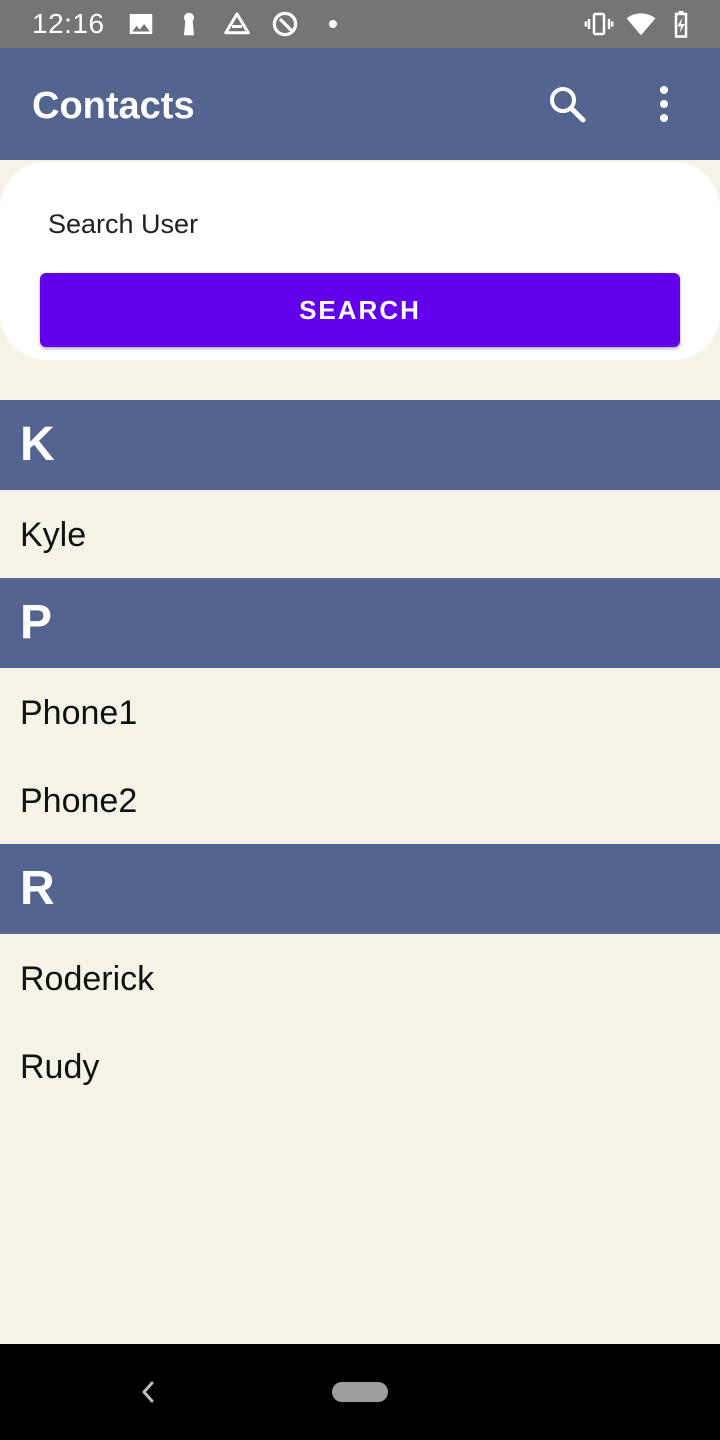 The image size is (720, 1440). What do you see at coordinates (360, 889) in the screenshot?
I see `section-header-r: R` at bounding box center [360, 889].